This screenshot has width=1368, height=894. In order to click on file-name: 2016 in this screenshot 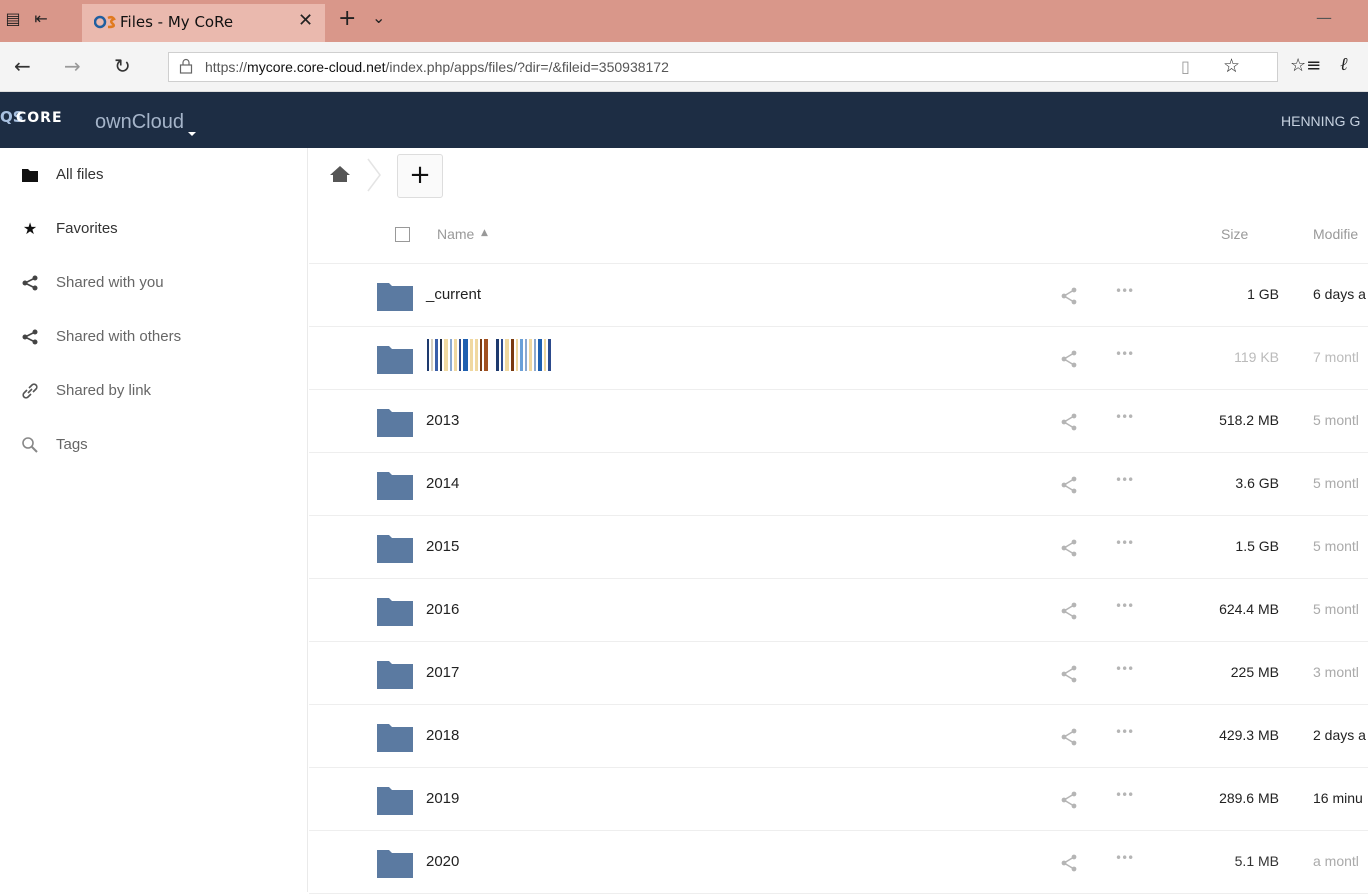, I will do `click(442, 609)`.